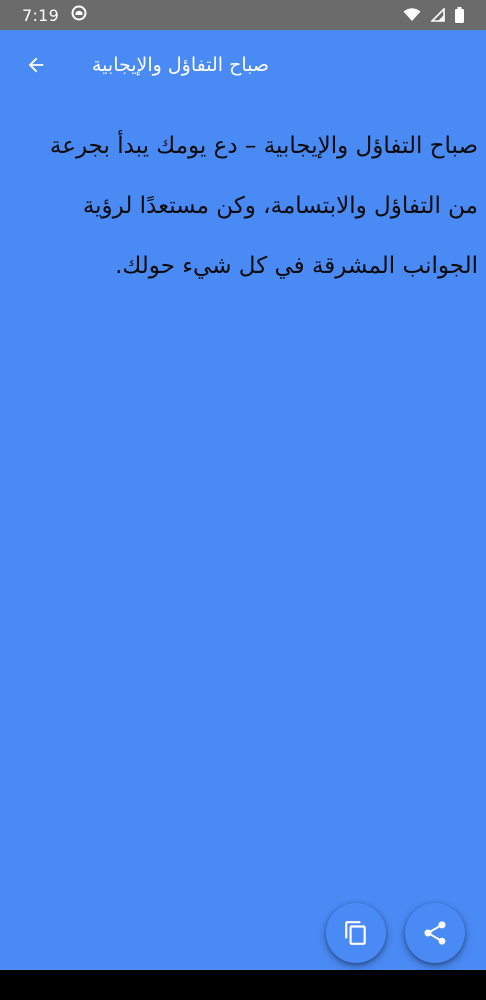 Image resolution: width=486 pixels, height=1000 pixels. I want to click on status-right, so click(433, 15).